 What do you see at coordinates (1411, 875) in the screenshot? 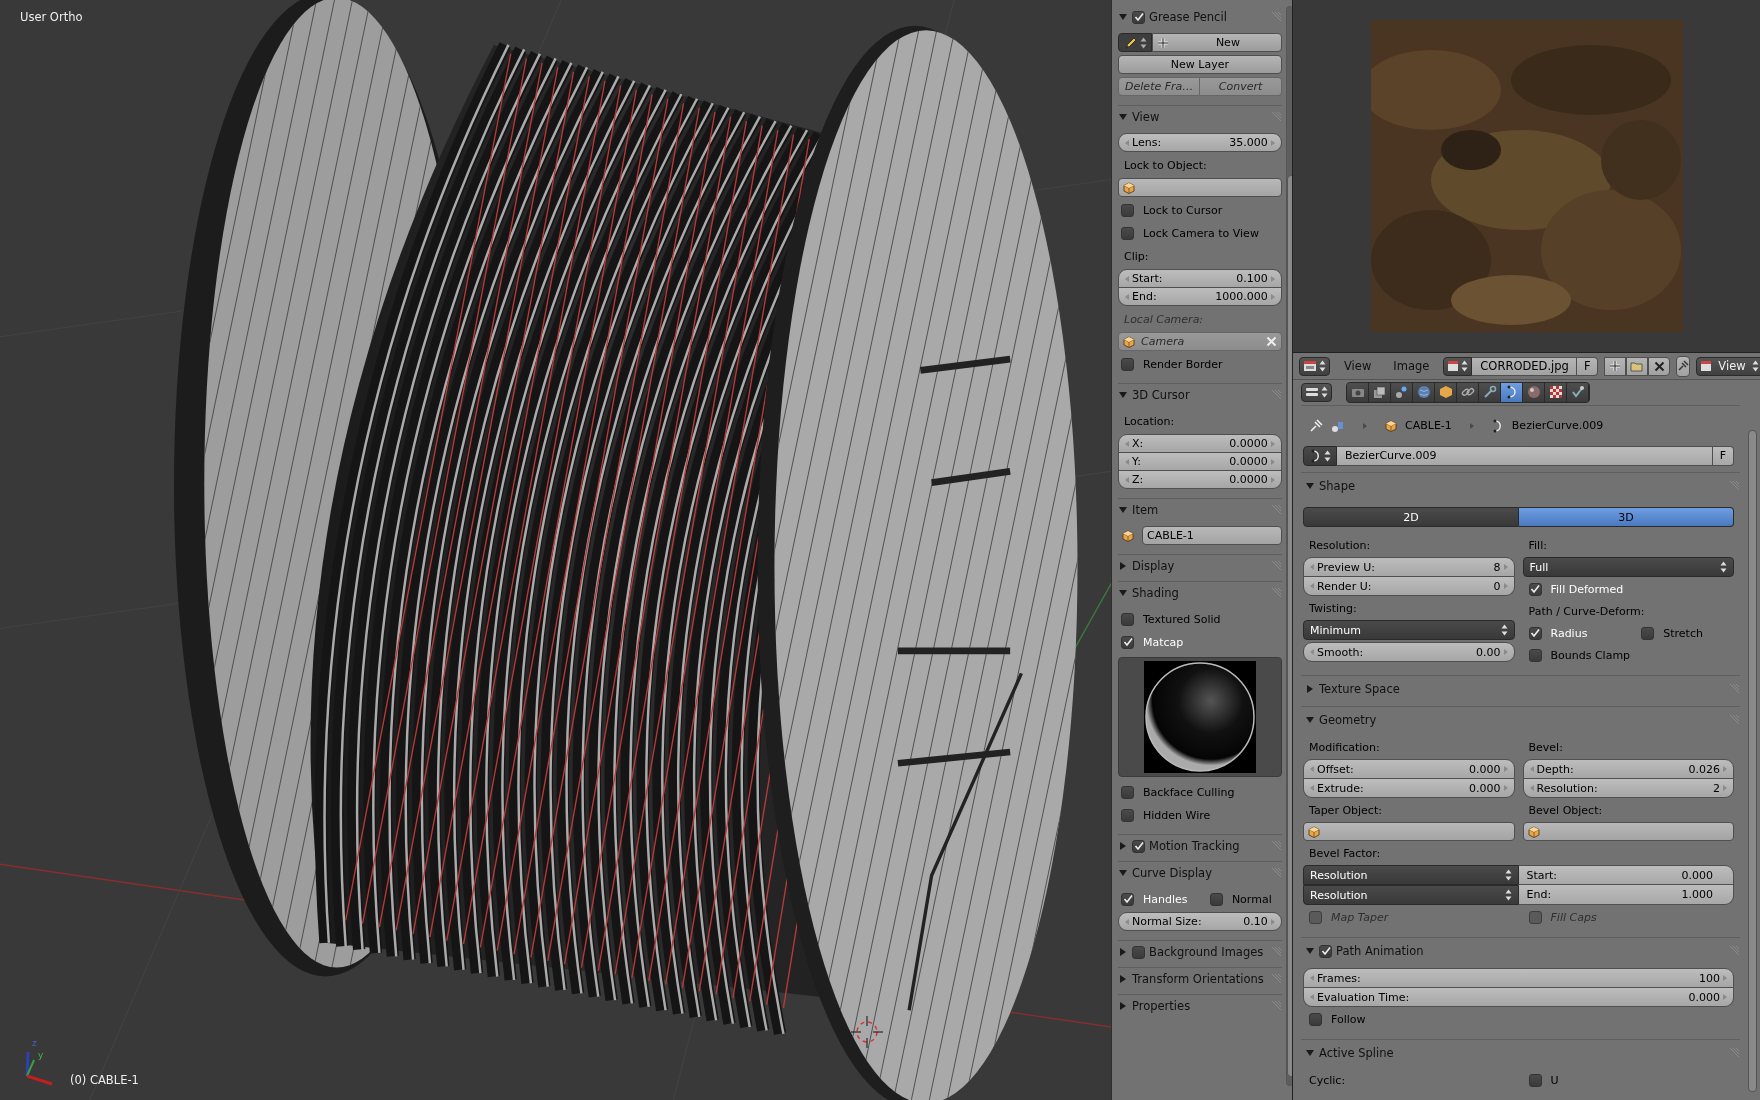
I see `dropdown: Resolution` at bounding box center [1411, 875].